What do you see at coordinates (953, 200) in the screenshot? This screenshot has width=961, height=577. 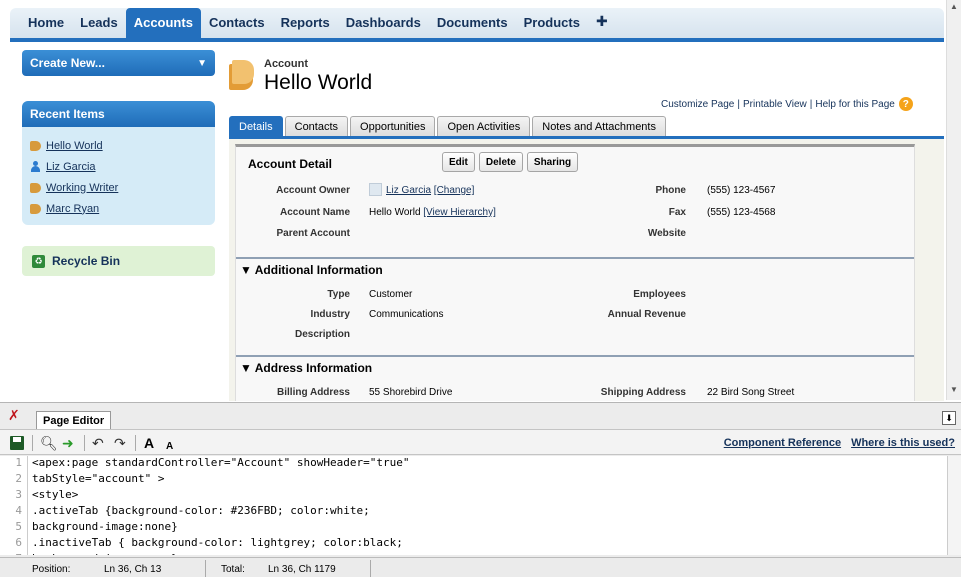 I see `page-scrollbar: ▲ ▼` at bounding box center [953, 200].